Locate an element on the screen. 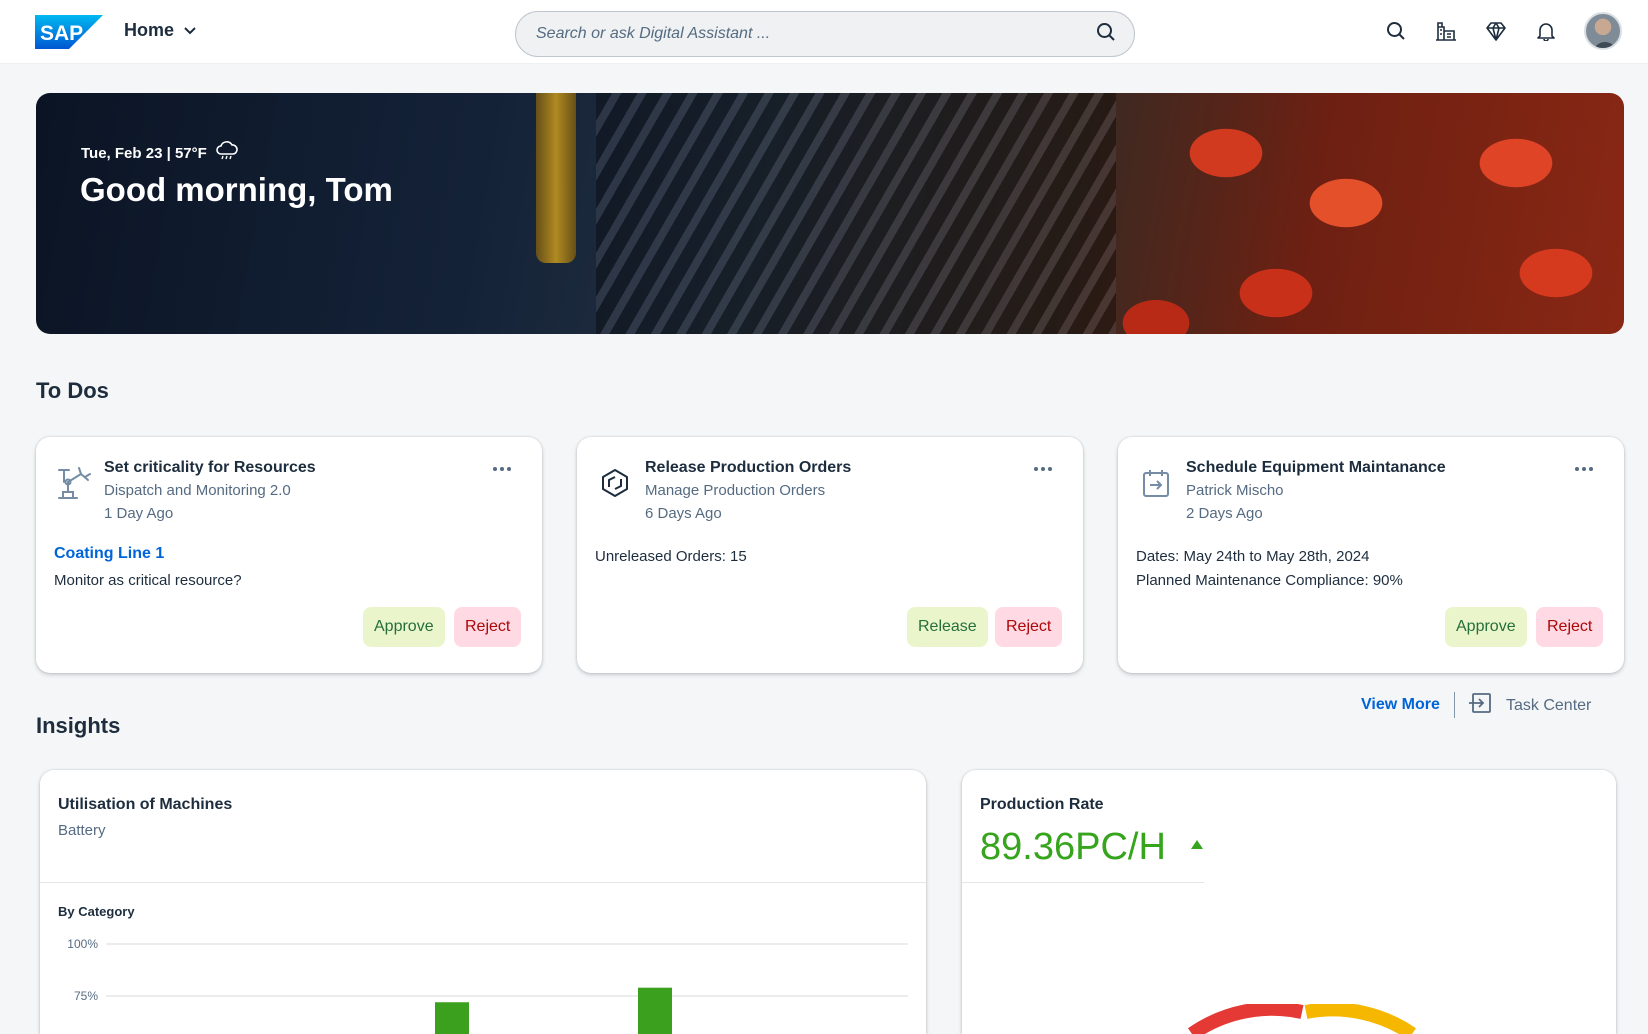  svg-text: SAP is located at coordinates (61, 33).